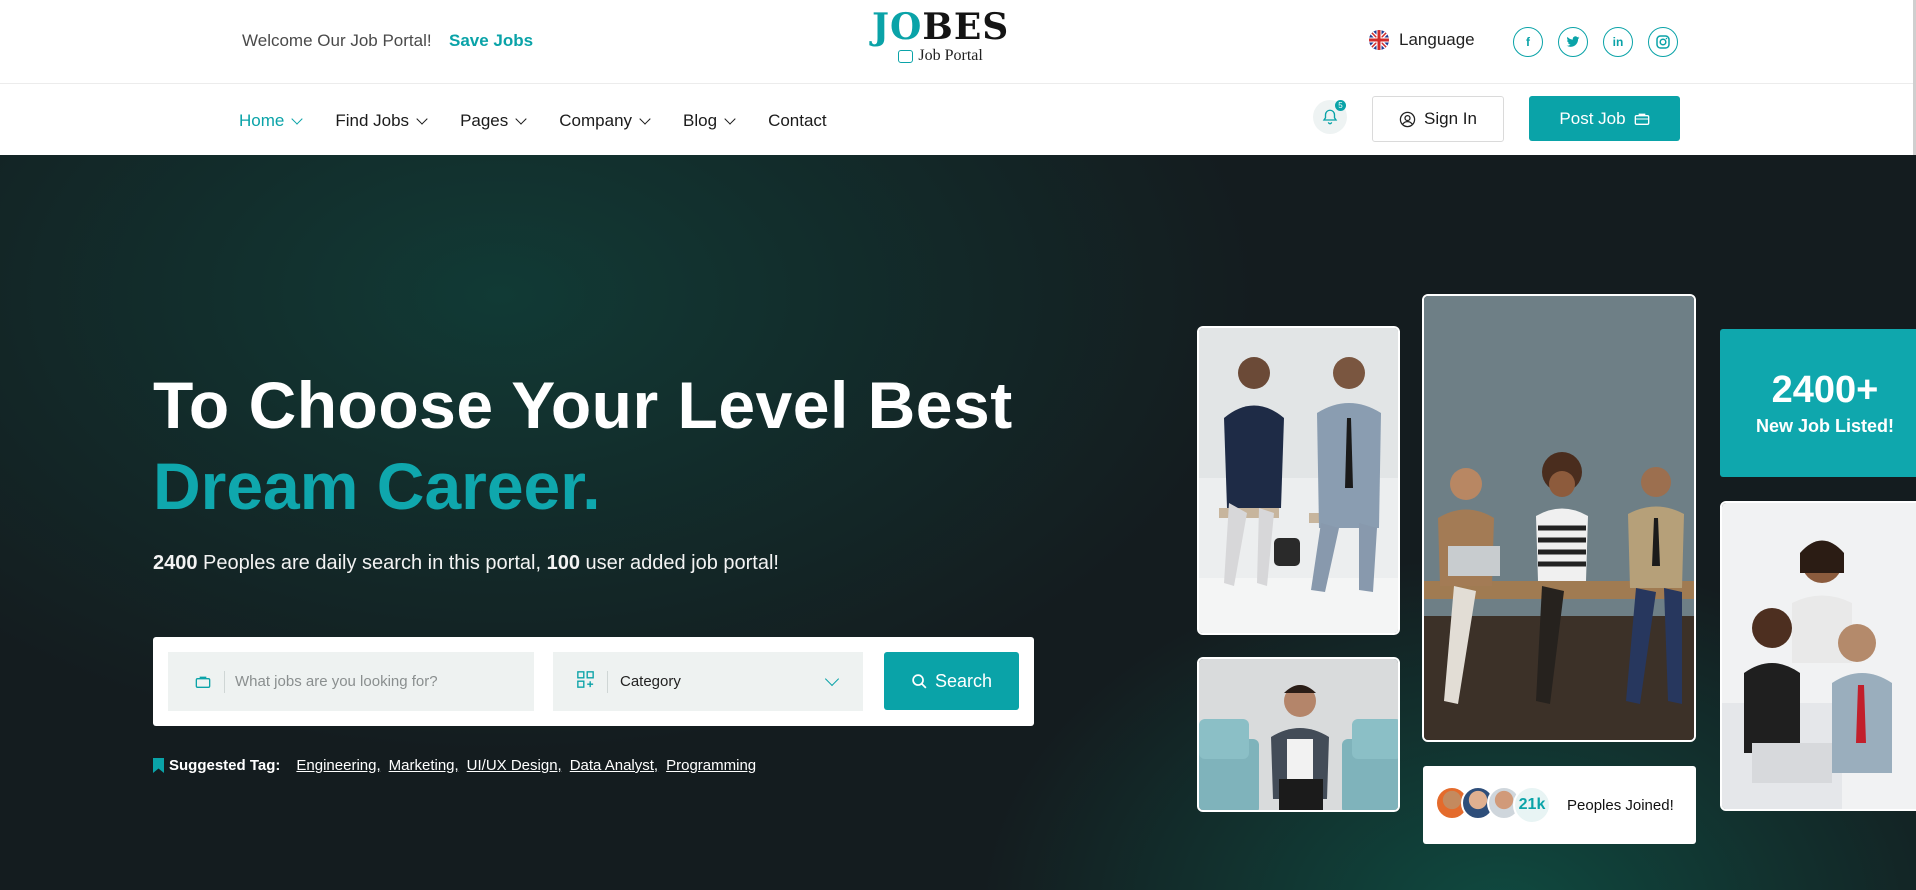 Image resolution: width=1916 pixels, height=890 pixels. Describe the element at coordinates (1824, 426) in the screenshot. I see `new-jobs-label: New Job Listed!` at that location.